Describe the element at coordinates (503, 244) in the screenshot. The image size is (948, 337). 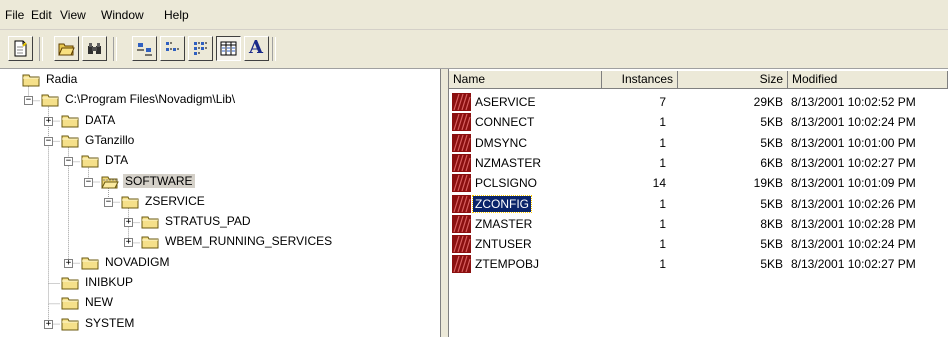
I see `row-name: ZNTUSER` at that location.